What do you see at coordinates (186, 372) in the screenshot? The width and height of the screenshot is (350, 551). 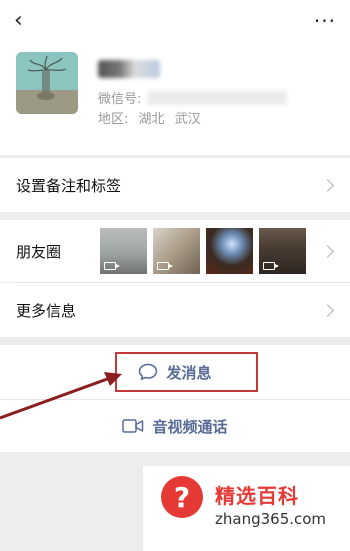 I see `highlight-box` at bounding box center [186, 372].